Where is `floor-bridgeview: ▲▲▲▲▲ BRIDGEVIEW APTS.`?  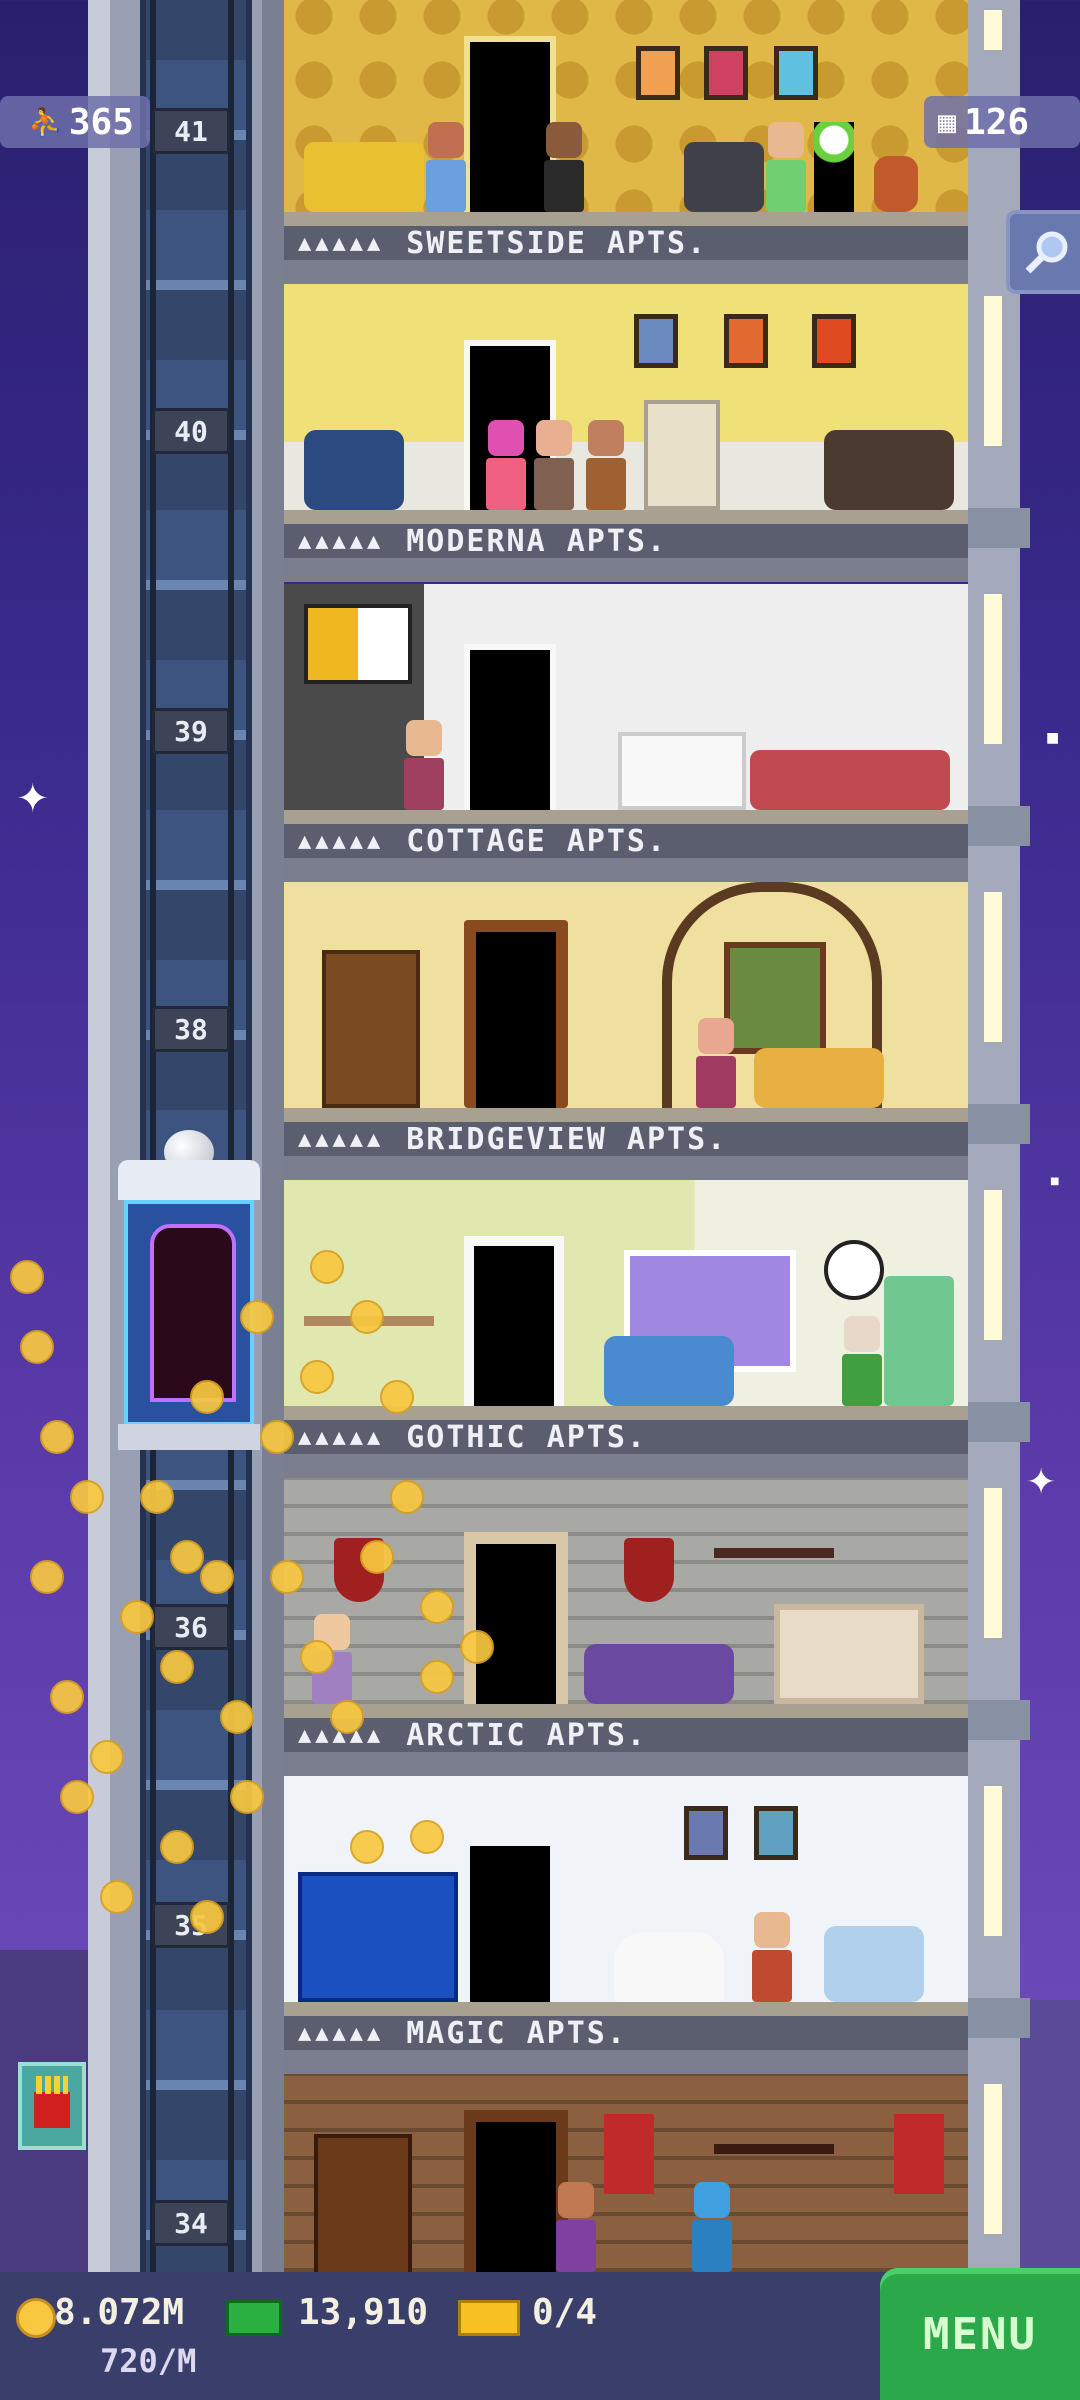
floor-bridgeview: ▲▲▲▲▲ BRIDGEVIEW APTS. is located at coordinates (626, 1031).